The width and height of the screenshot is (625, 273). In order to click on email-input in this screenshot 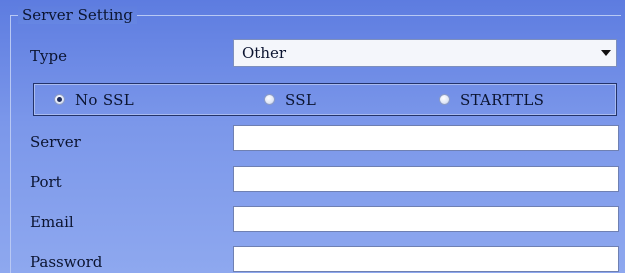, I will do `click(426, 219)`.